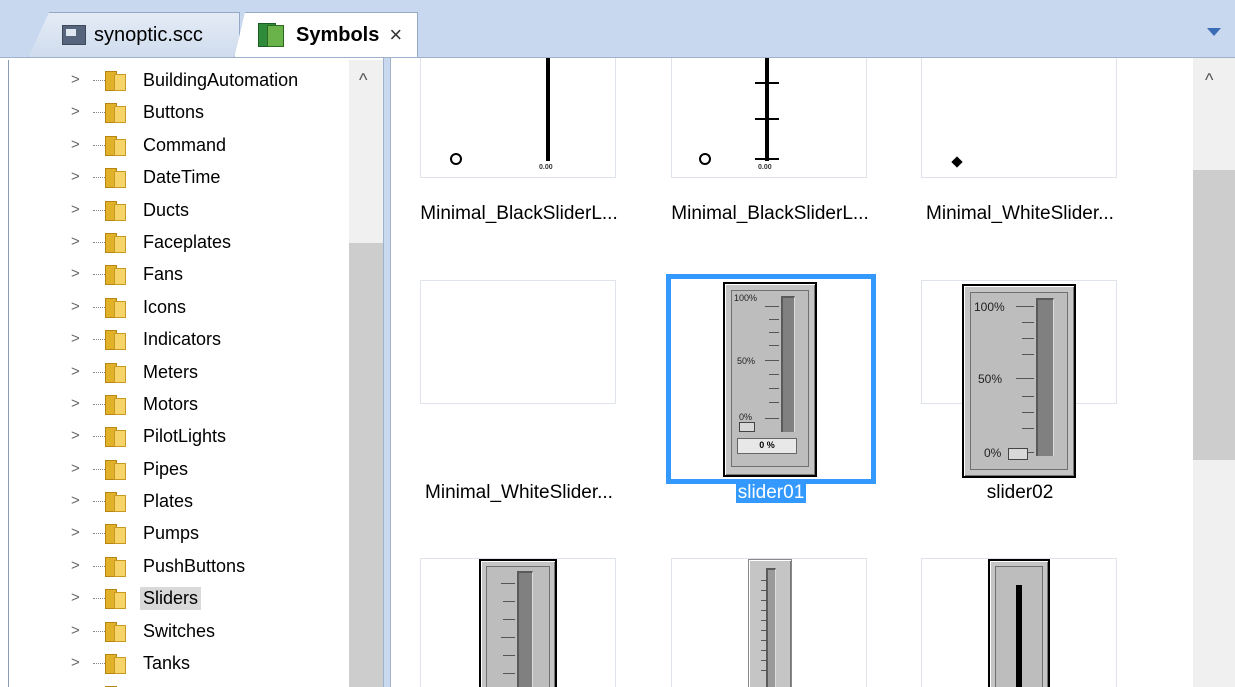  I want to click on tree-item-label: Faceplates, so click(187, 241).